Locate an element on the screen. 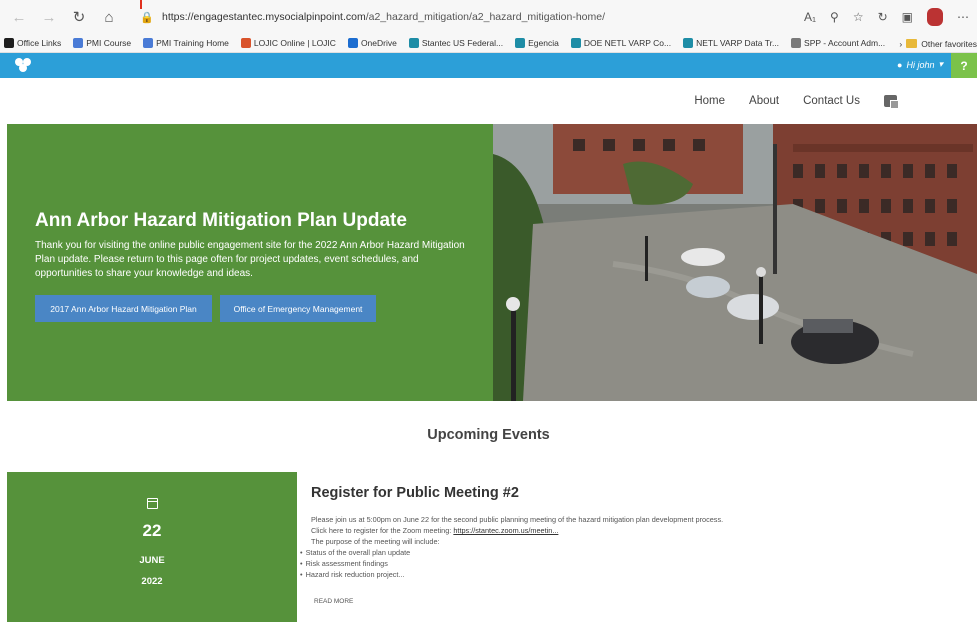  chevron-right-icon: › is located at coordinates (900, 44).